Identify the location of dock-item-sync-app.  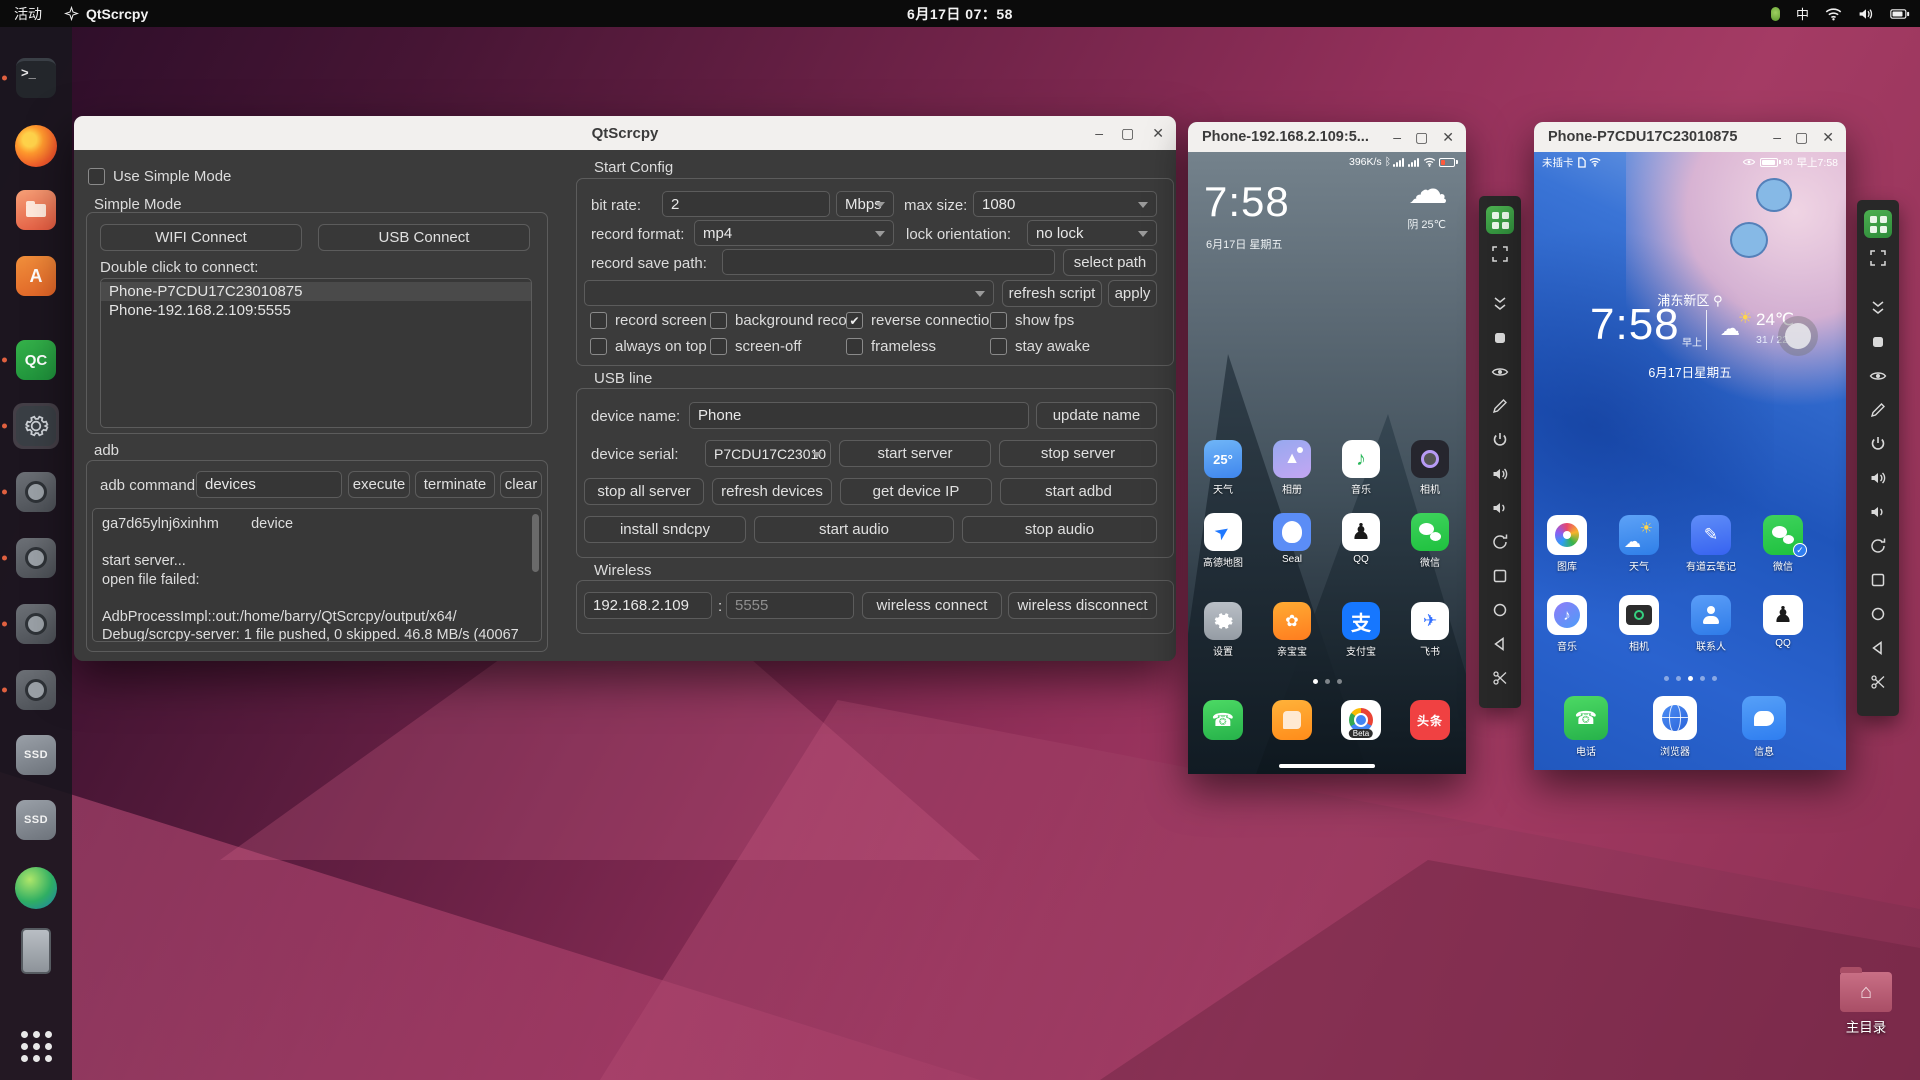
(36, 888).